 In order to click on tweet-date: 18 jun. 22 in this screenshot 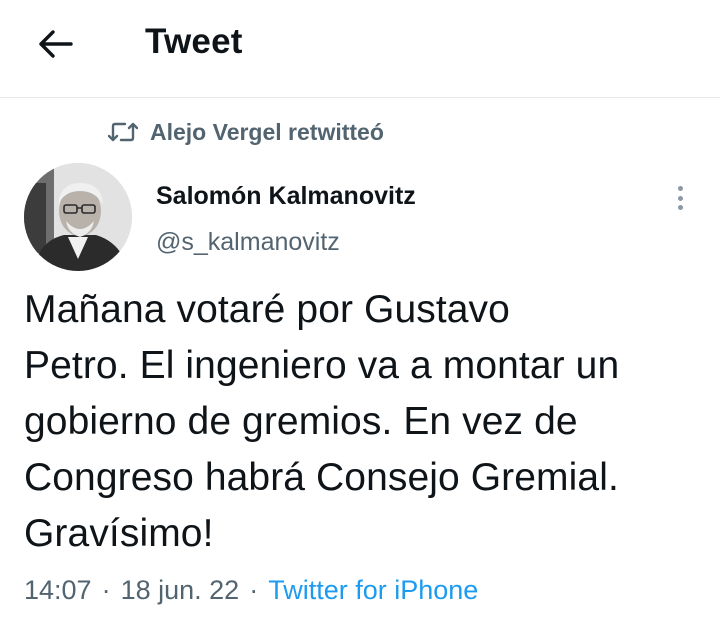, I will do `click(180, 590)`.